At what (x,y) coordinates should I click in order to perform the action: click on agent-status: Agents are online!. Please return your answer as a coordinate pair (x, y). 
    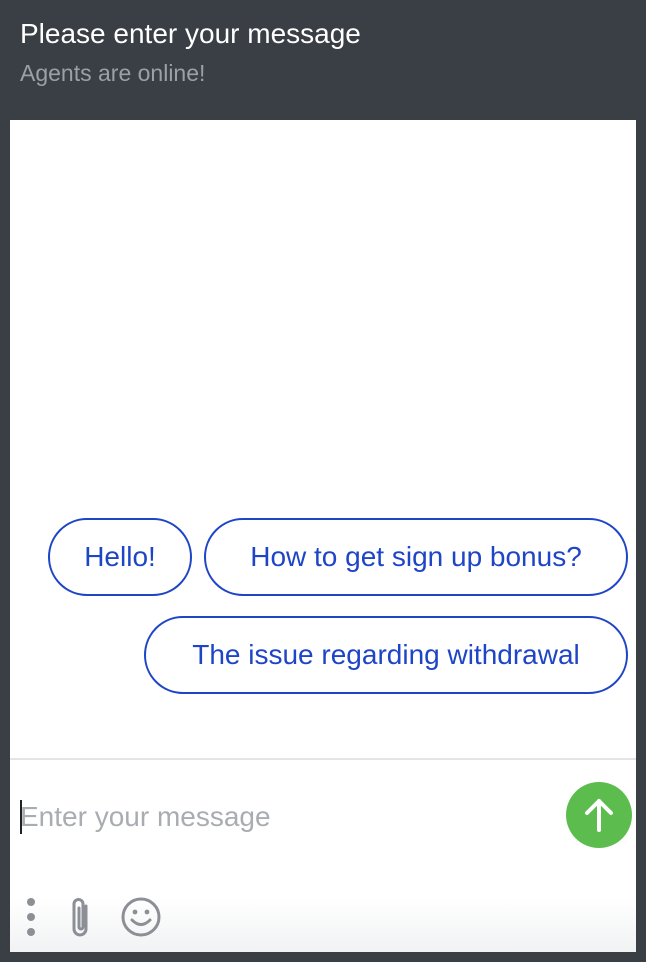
    Looking at the image, I should click on (113, 73).